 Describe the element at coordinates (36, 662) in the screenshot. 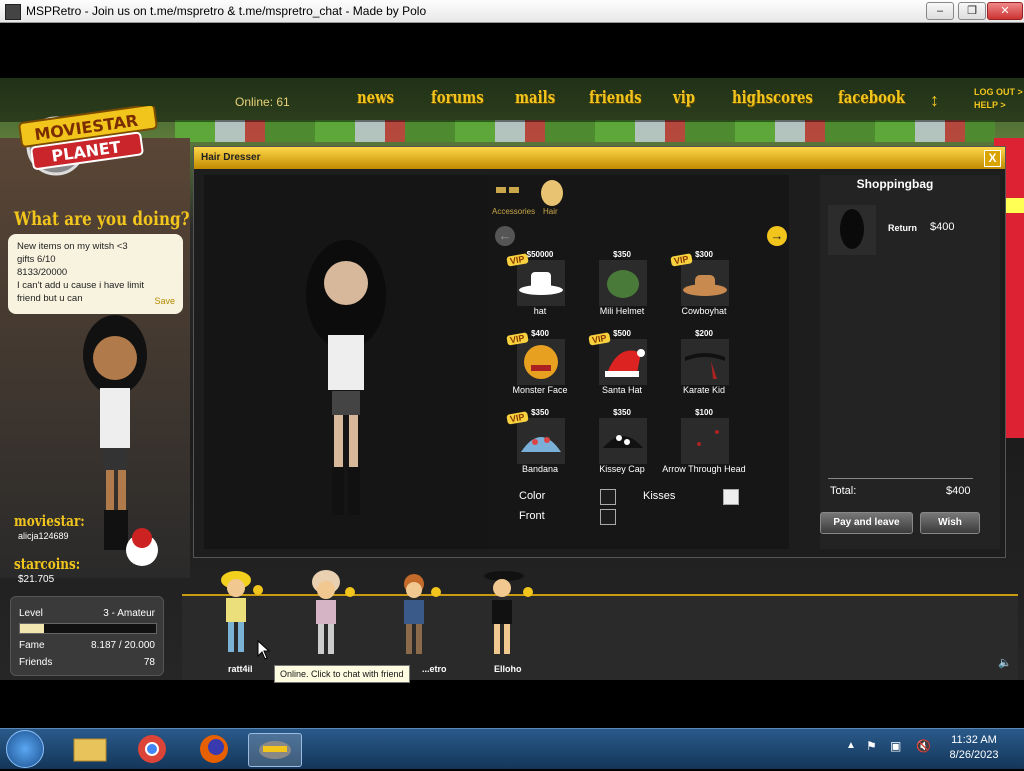

I see `friends-label: Friends` at that location.